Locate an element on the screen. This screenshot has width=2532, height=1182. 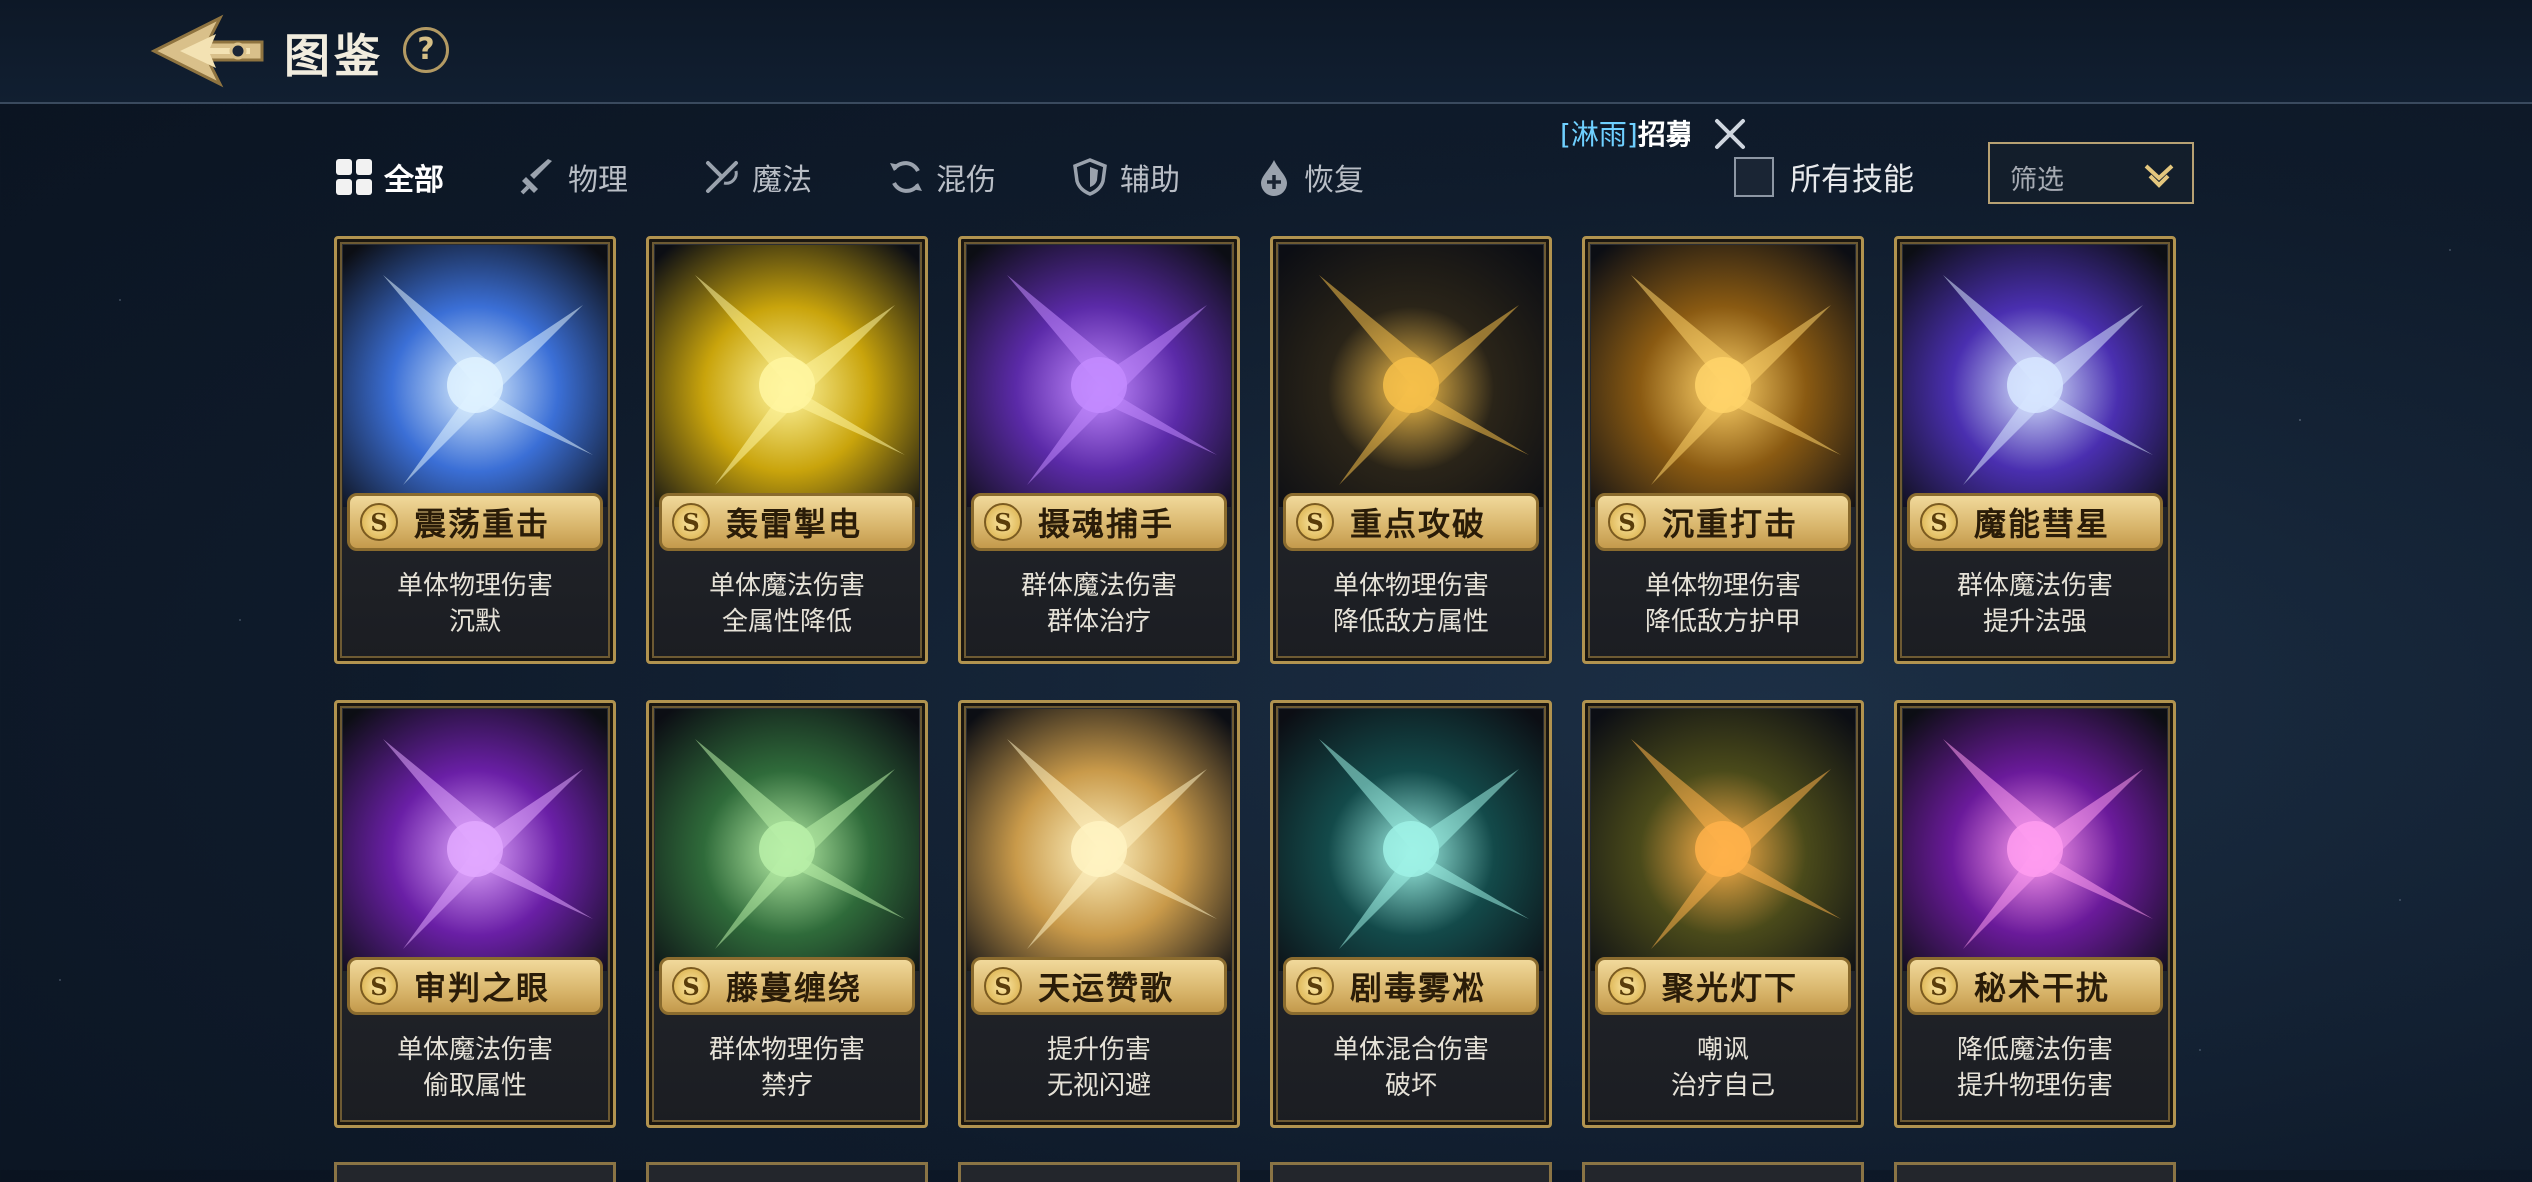
skill-card: S 重点攻破单体物理伤害 降低敌方属性 is located at coordinates (1411, 450).